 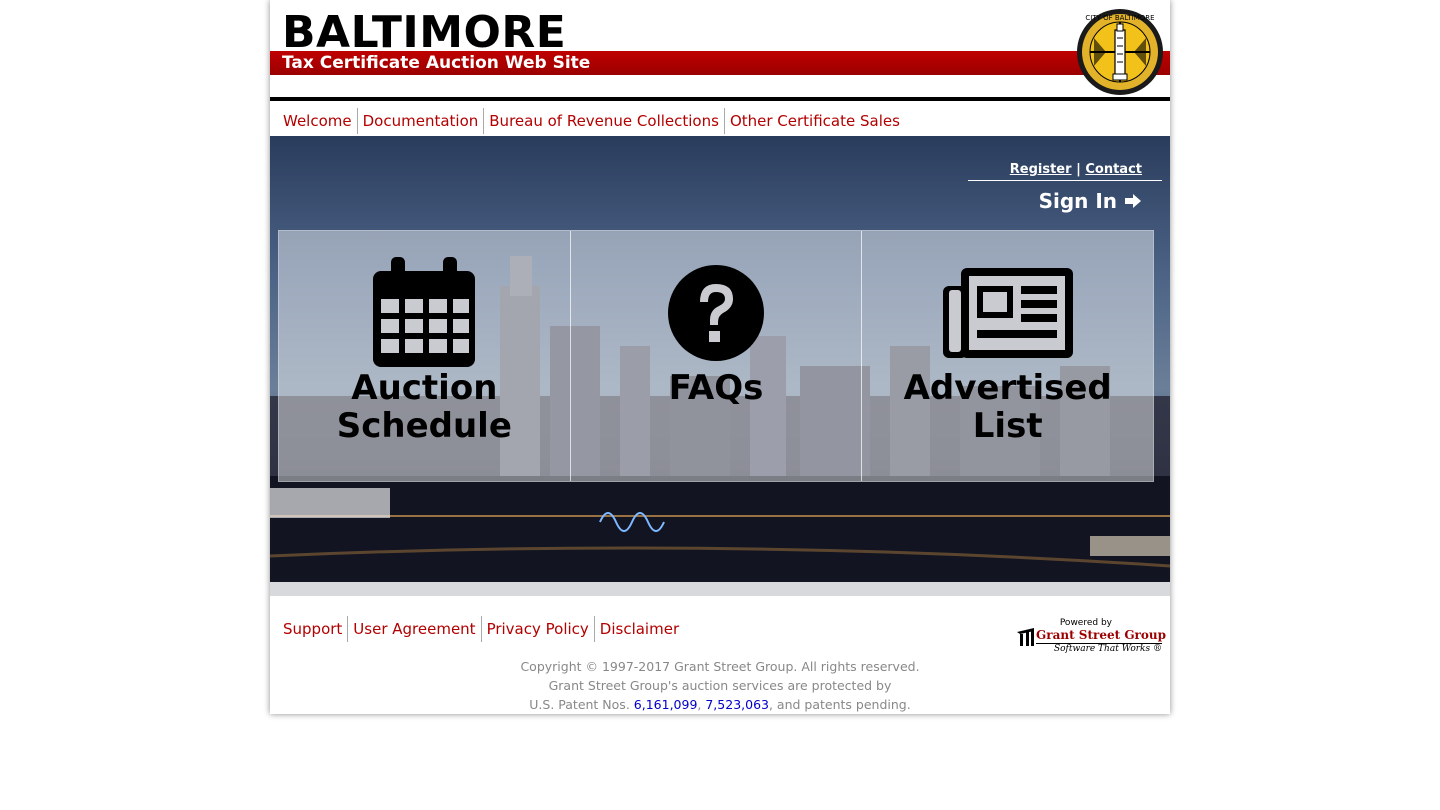 I want to click on seal-text: CITY OF BALTIMORE, so click(x=1119, y=18).